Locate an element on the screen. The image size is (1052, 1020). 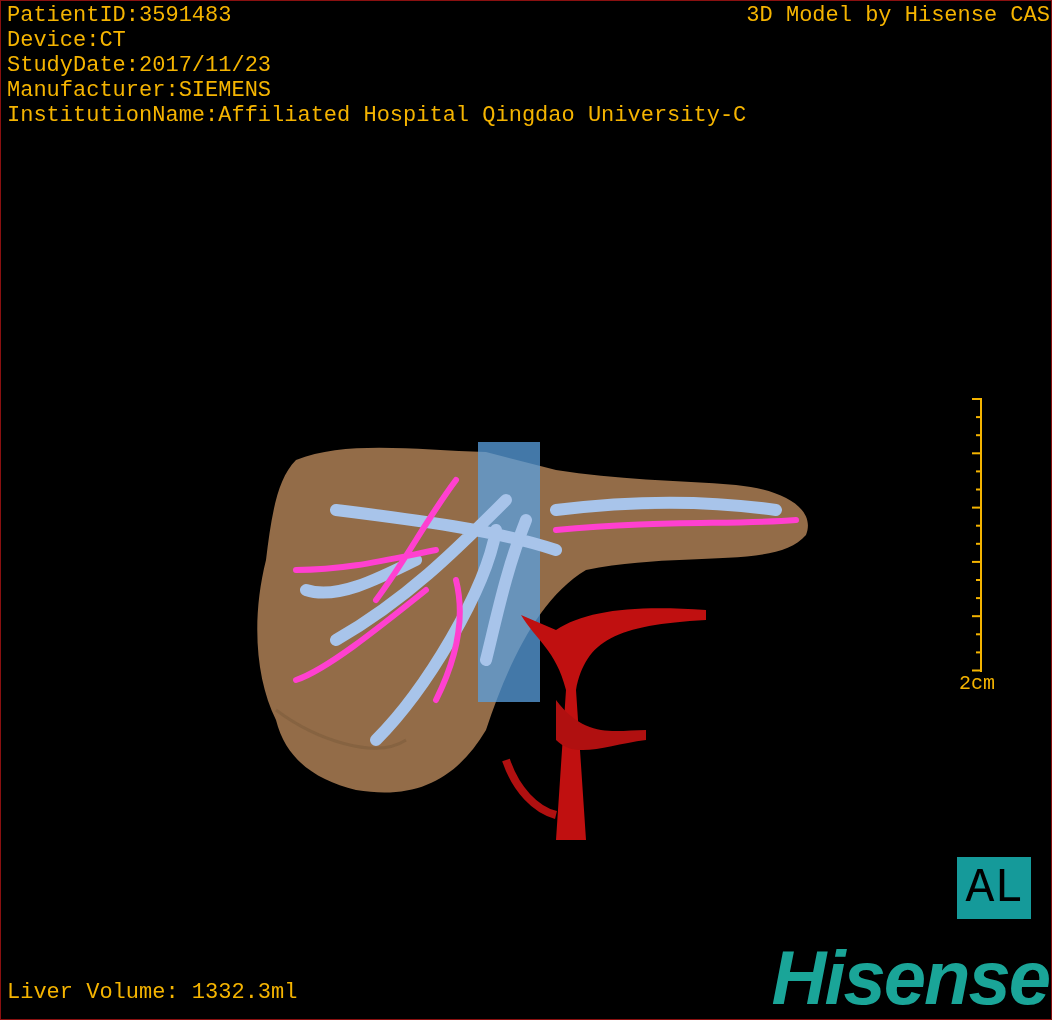
scale-label: 2cm is located at coordinates (977, 684).